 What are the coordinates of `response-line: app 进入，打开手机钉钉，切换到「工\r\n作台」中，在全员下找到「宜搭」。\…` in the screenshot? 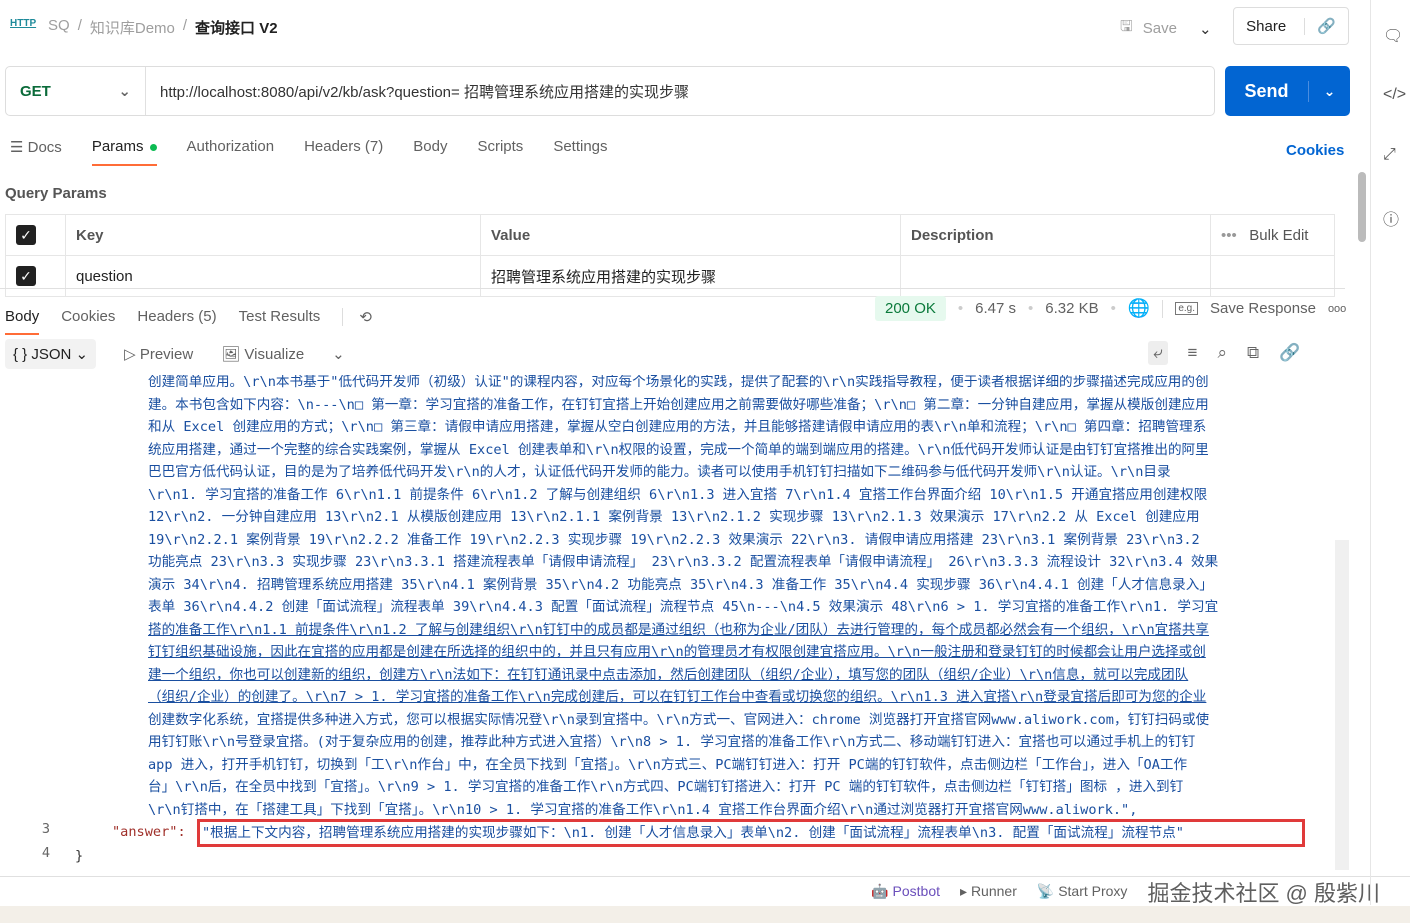 It's located at (668, 764).